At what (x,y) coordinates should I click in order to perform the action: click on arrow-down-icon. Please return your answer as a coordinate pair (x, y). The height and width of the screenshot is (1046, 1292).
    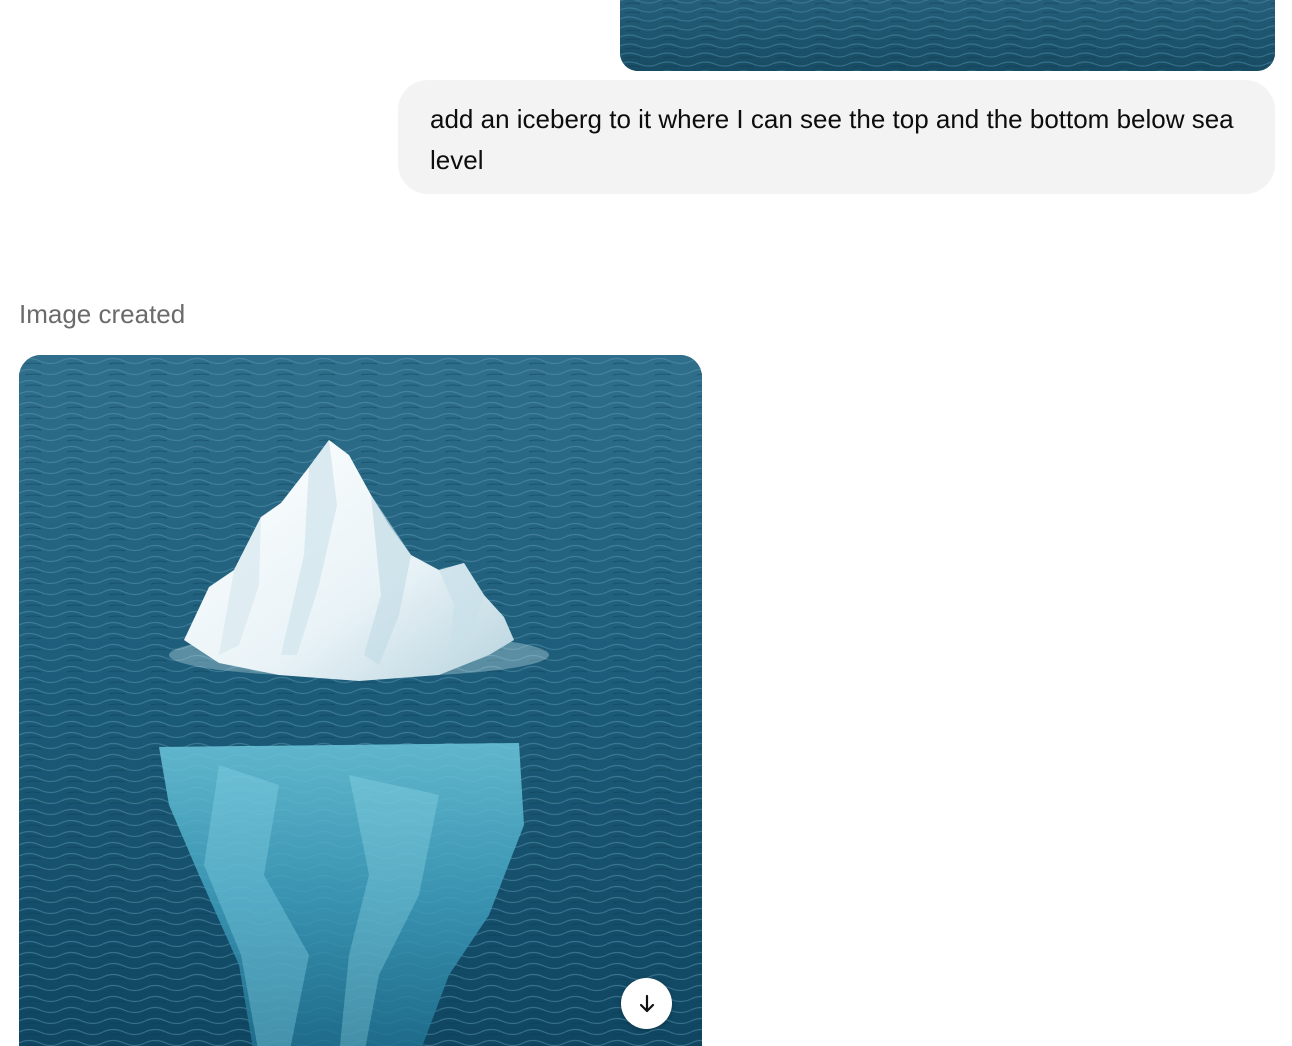
    Looking at the image, I should click on (646, 1003).